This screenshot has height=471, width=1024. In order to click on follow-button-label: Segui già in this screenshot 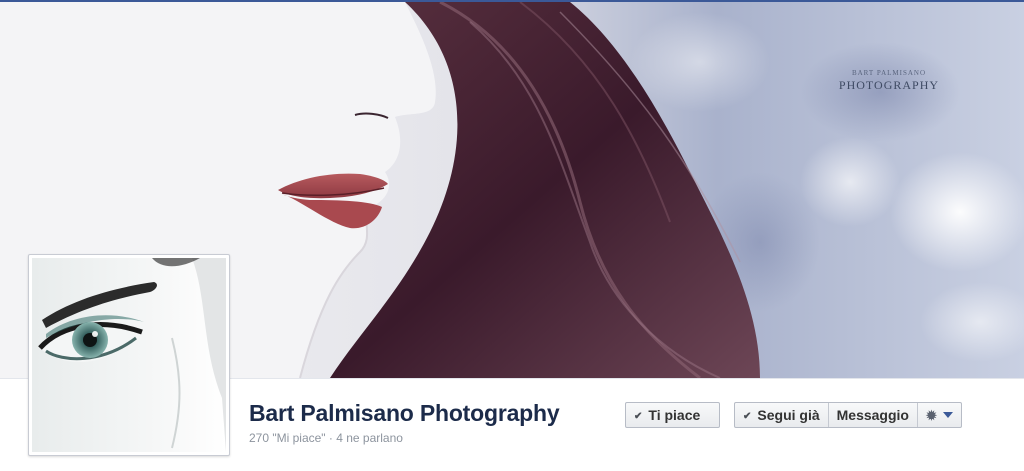, I will do `click(788, 415)`.